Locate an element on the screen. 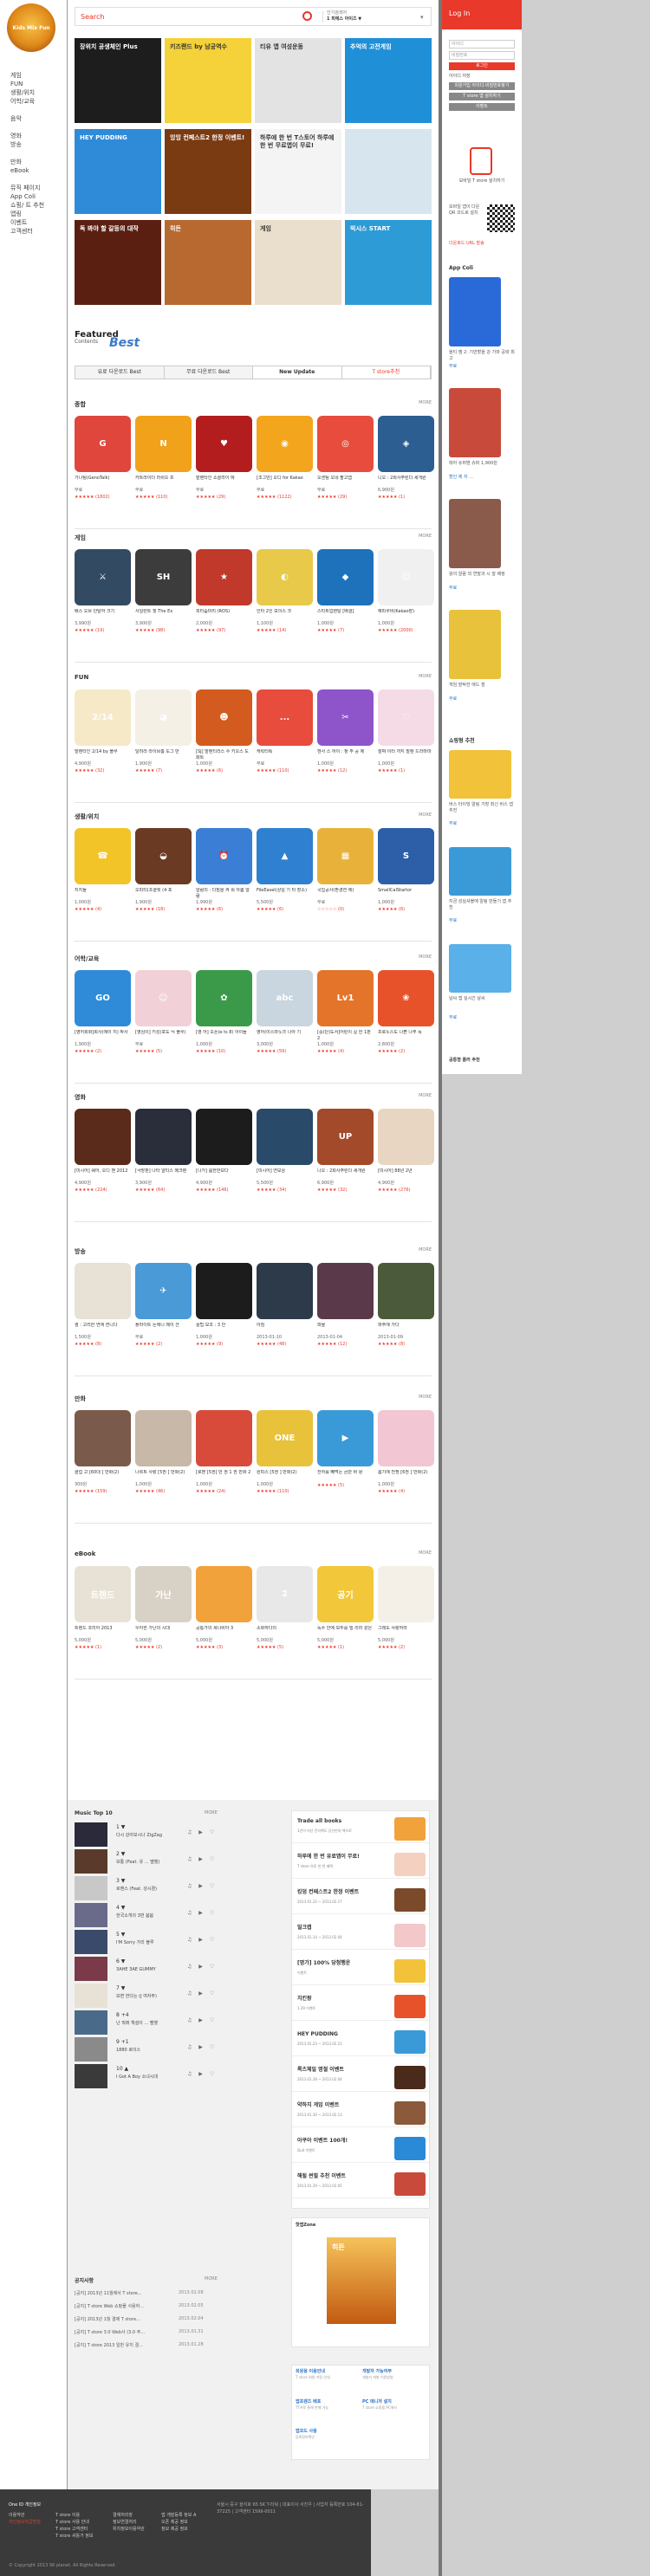  app-name: 오피티(초콜릿 (4 포 is located at coordinates (163, 894).